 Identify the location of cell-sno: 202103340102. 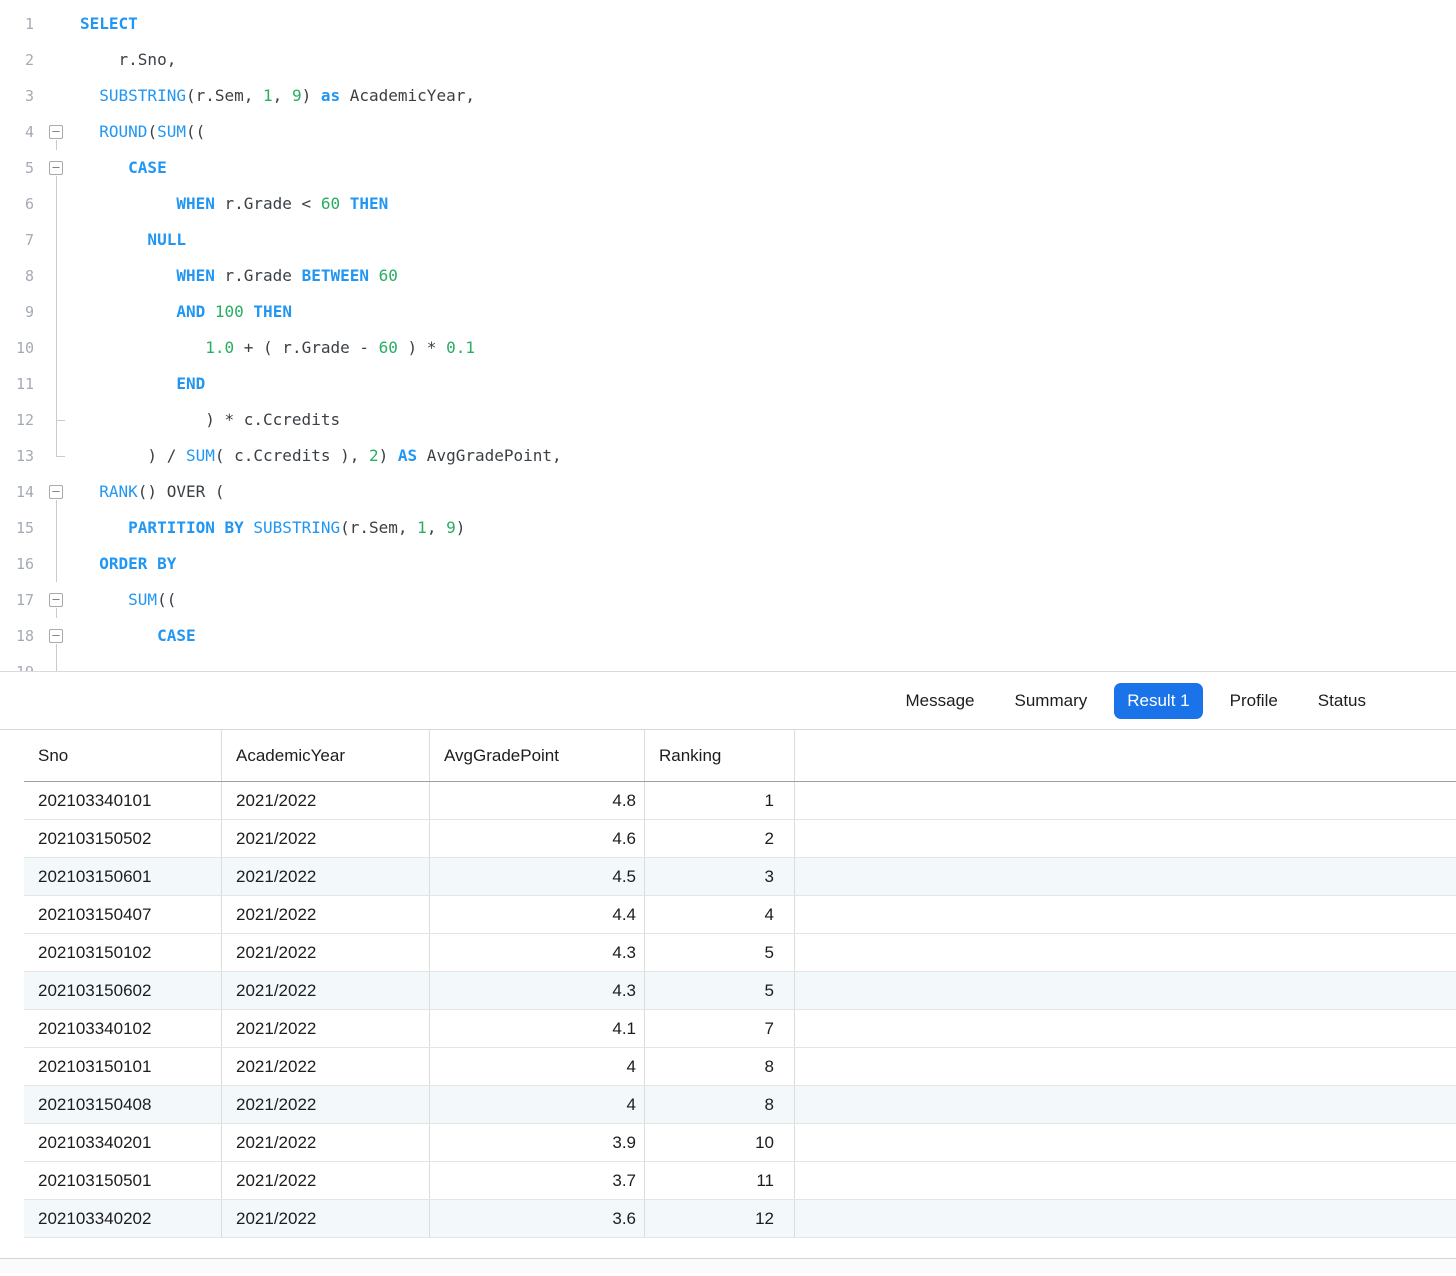
(123, 1028).